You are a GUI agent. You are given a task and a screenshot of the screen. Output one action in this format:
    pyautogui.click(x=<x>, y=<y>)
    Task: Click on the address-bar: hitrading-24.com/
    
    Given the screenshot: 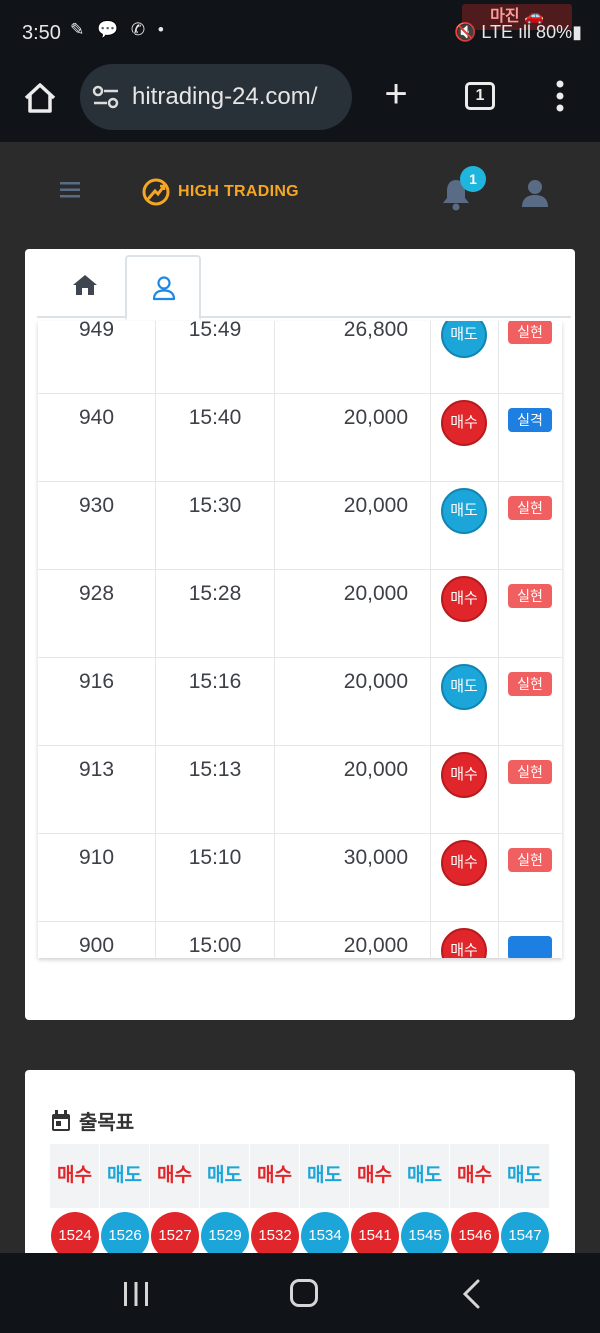 What is the action you would take?
    pyautogui.click(x=216, y=97)
    